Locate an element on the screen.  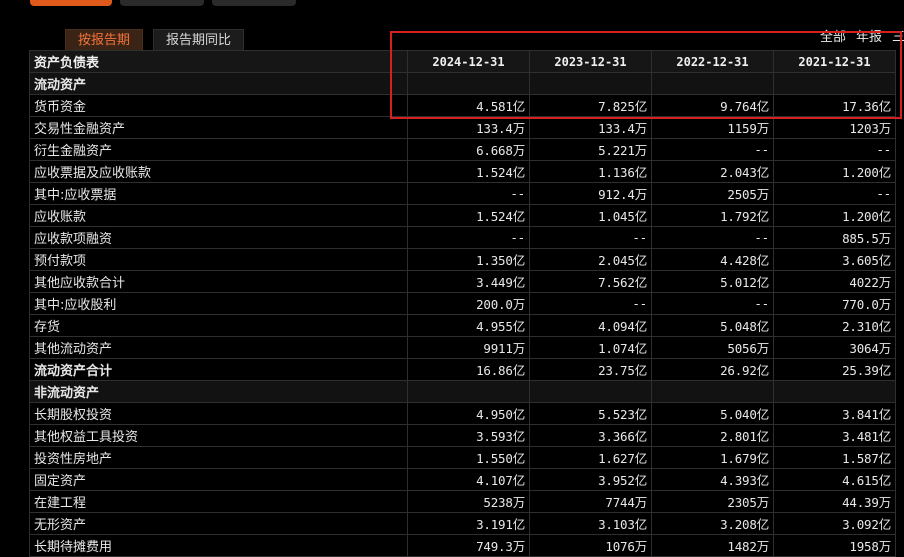
row-label: 固定资产 is located at coordinates (218, 479).